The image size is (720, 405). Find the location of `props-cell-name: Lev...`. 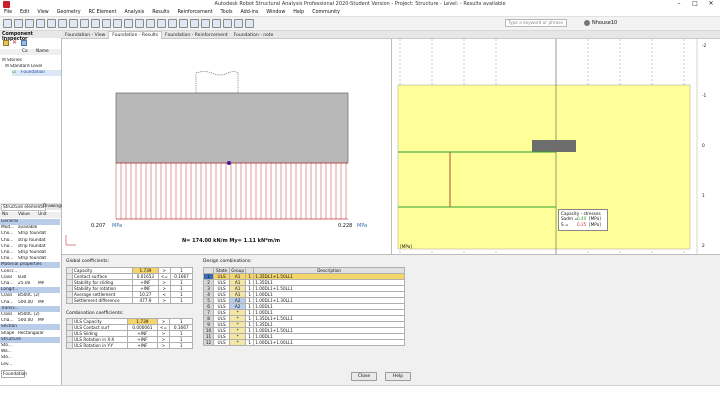

props-cell-name: Lev... is located at coordinates (7, 364).